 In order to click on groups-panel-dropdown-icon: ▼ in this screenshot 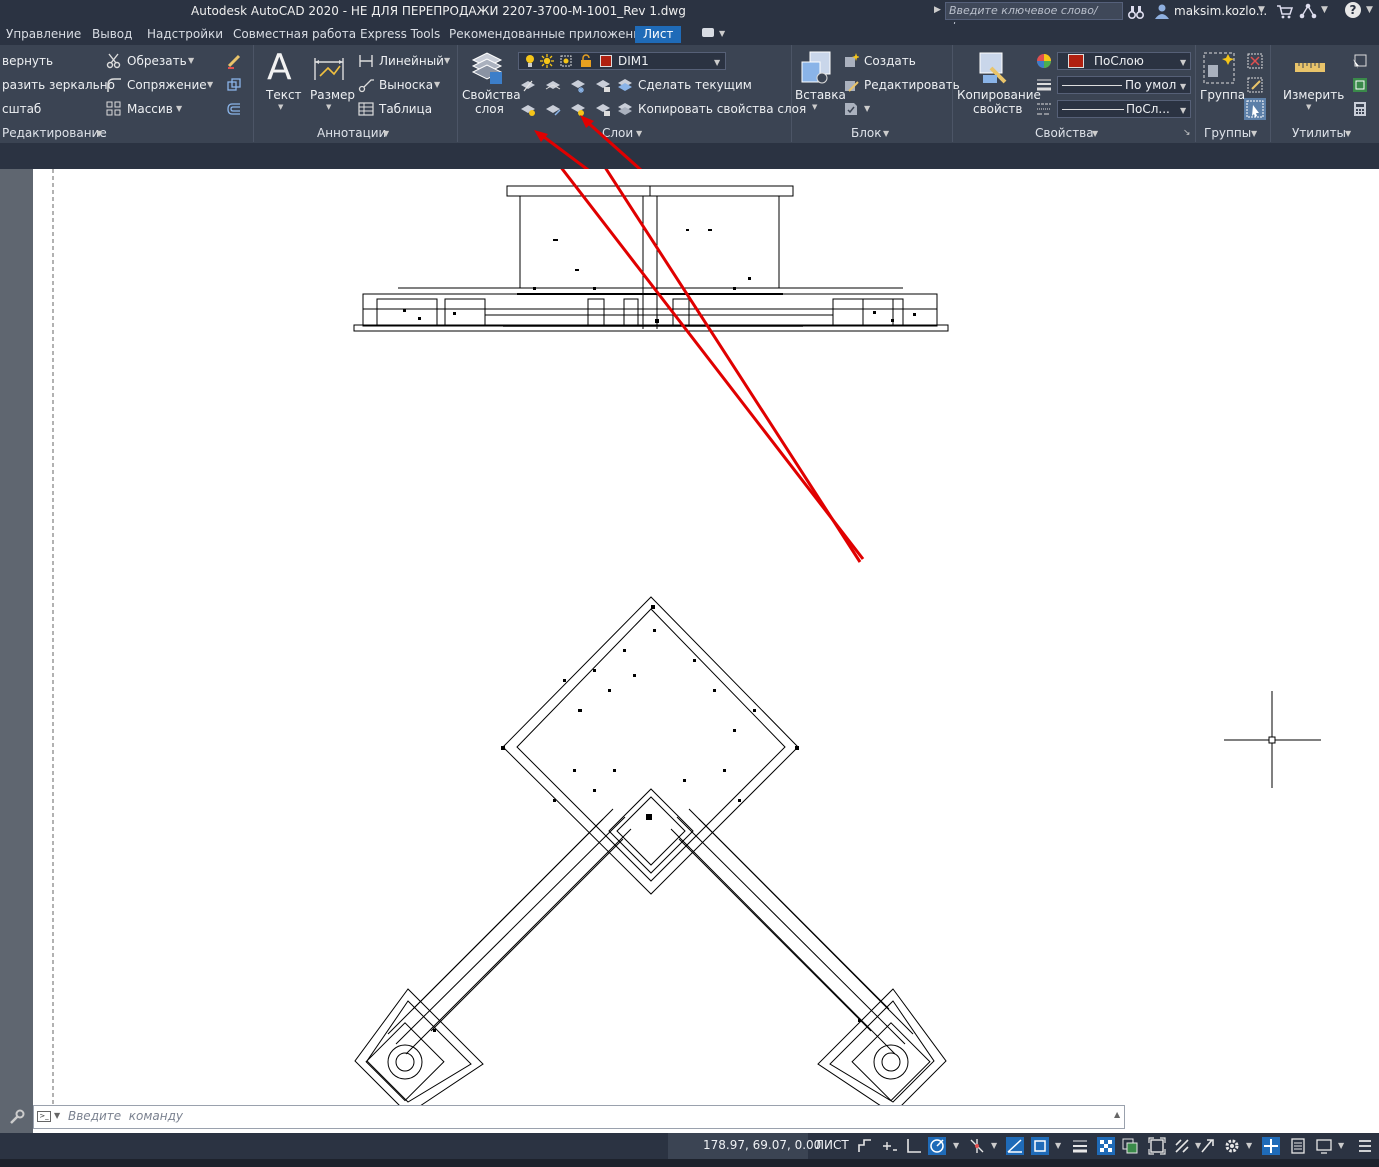, I will do `click(1254, 133)`.